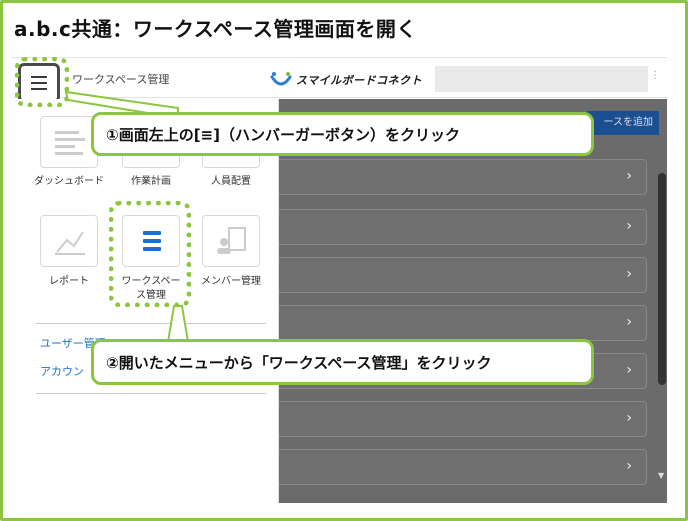 This screenshot has width=688, height=521. Describe the element at coordinates (215, 29) in the screenshot. I see `page-heading: a.b.c共通：ワークスペース管理画面を開く` at that location.